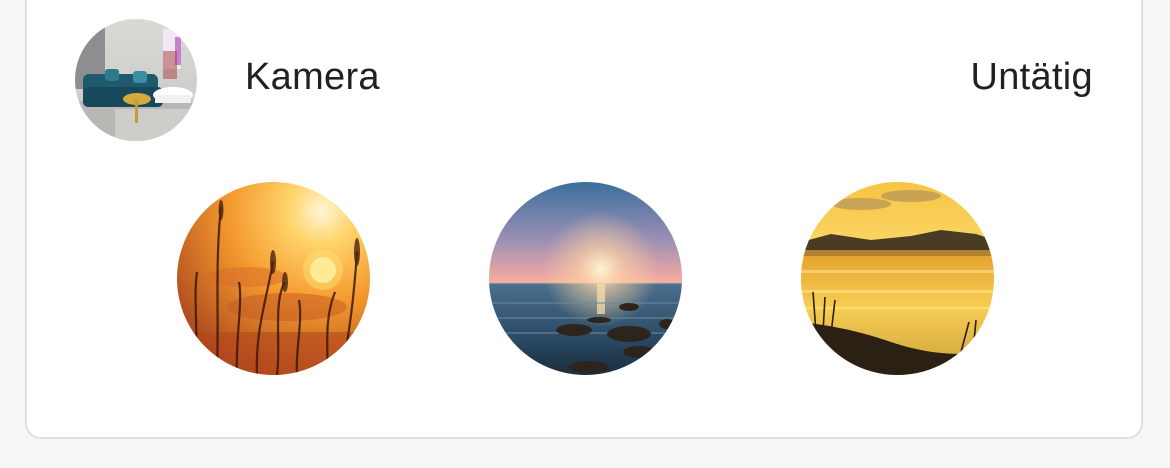 The width and height of the screenshot is (1170, 468). I want to click on camera-thumbnail, so click(136, 80).